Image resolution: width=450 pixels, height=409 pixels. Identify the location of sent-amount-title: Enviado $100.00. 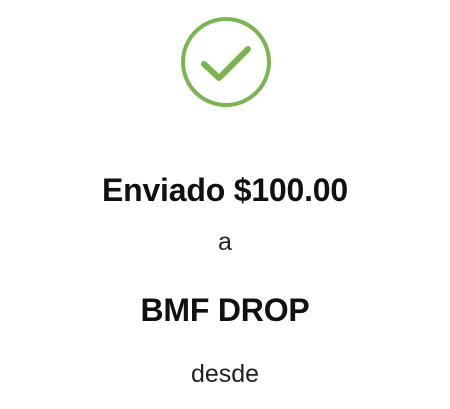
(225, 190).